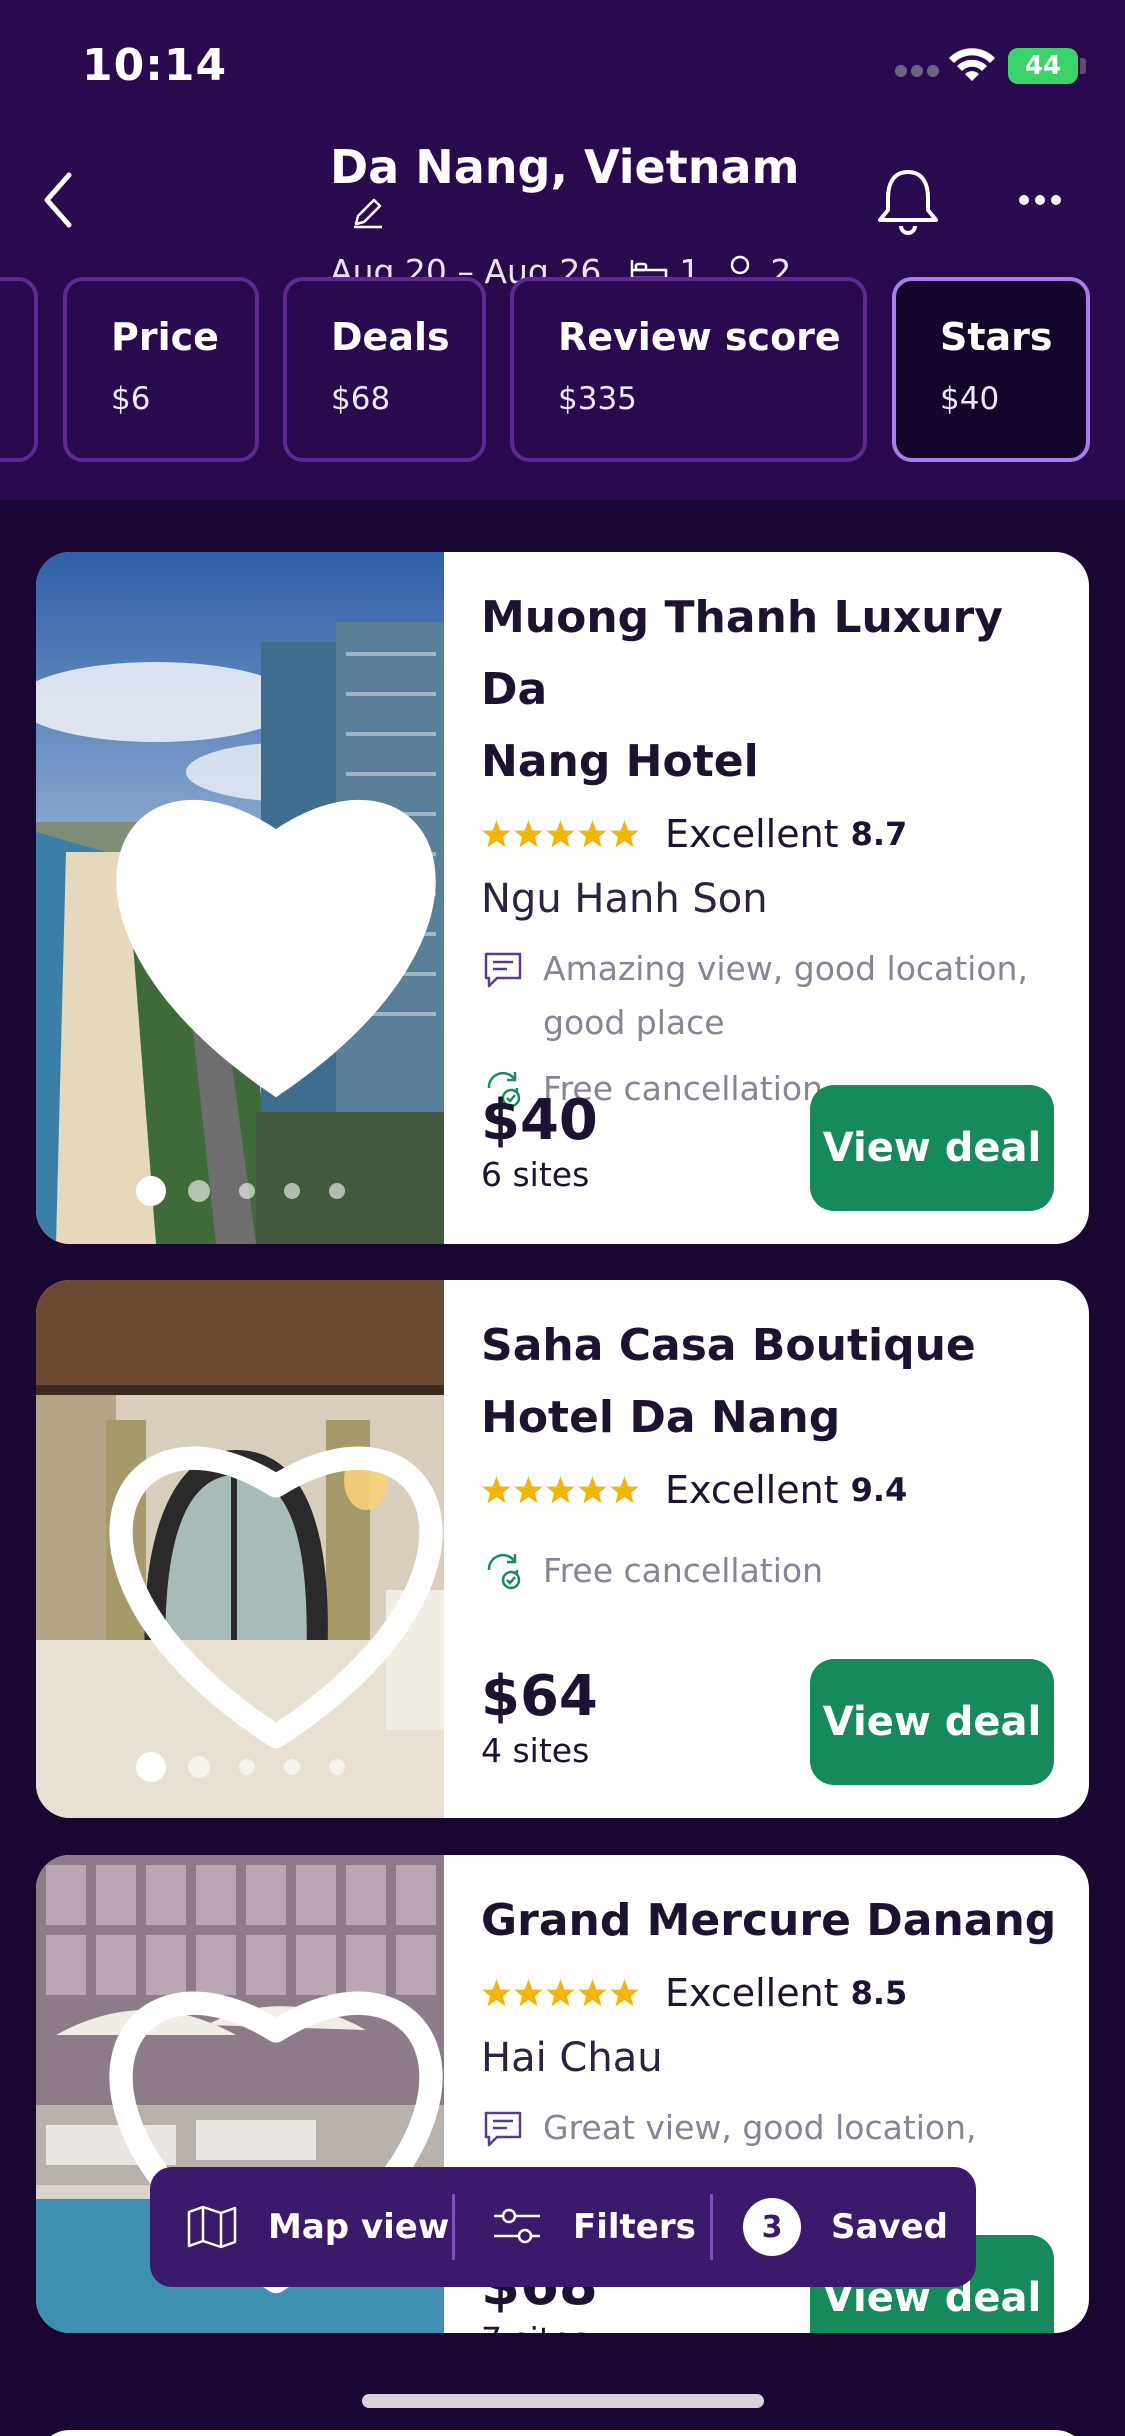 This screenshot has height=2436, width=1125. I want to click on back-icon, so click(58, 200).